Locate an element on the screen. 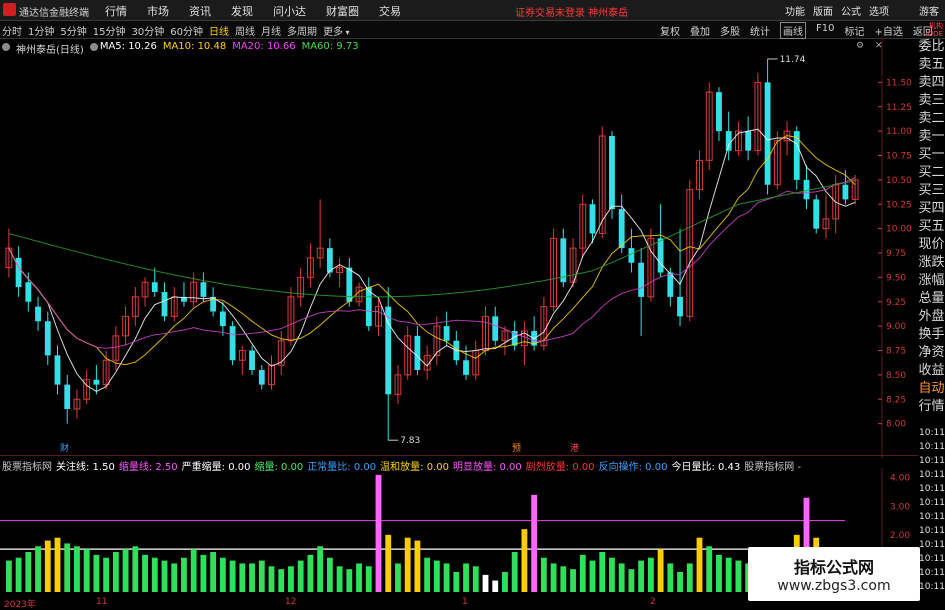  event-marker-1: 预 is located at coordinates (516, 447).